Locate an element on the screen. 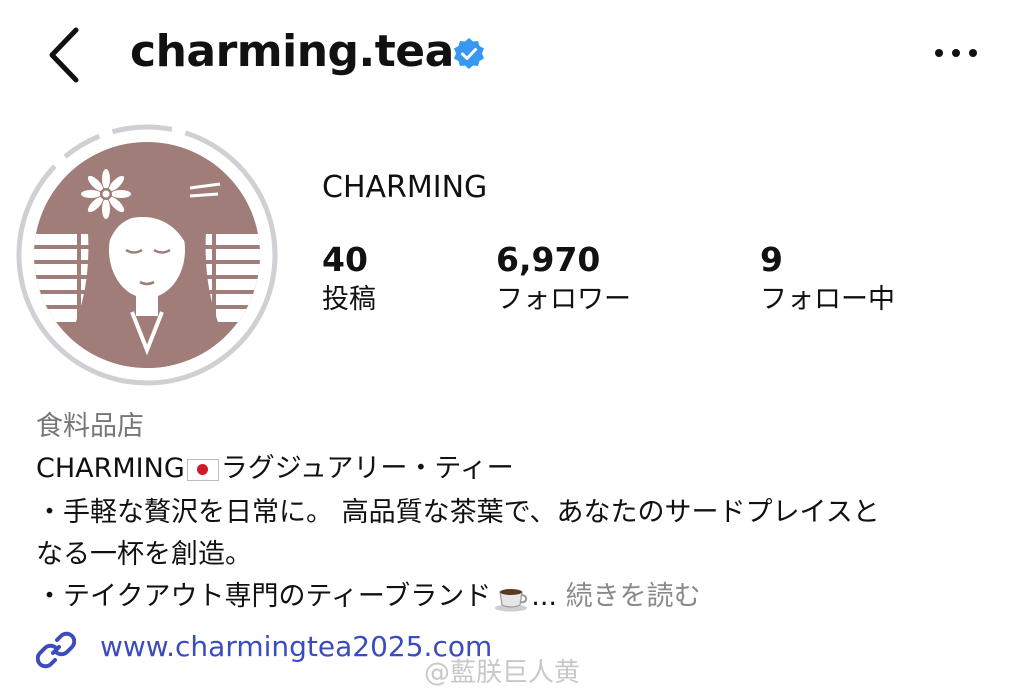  stat-posts-label: 投稿 is located at coordinates (349, 299).